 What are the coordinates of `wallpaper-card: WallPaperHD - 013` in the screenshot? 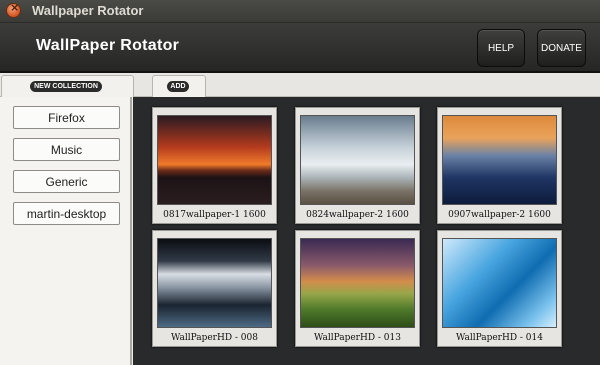 It's located at (357, 288).